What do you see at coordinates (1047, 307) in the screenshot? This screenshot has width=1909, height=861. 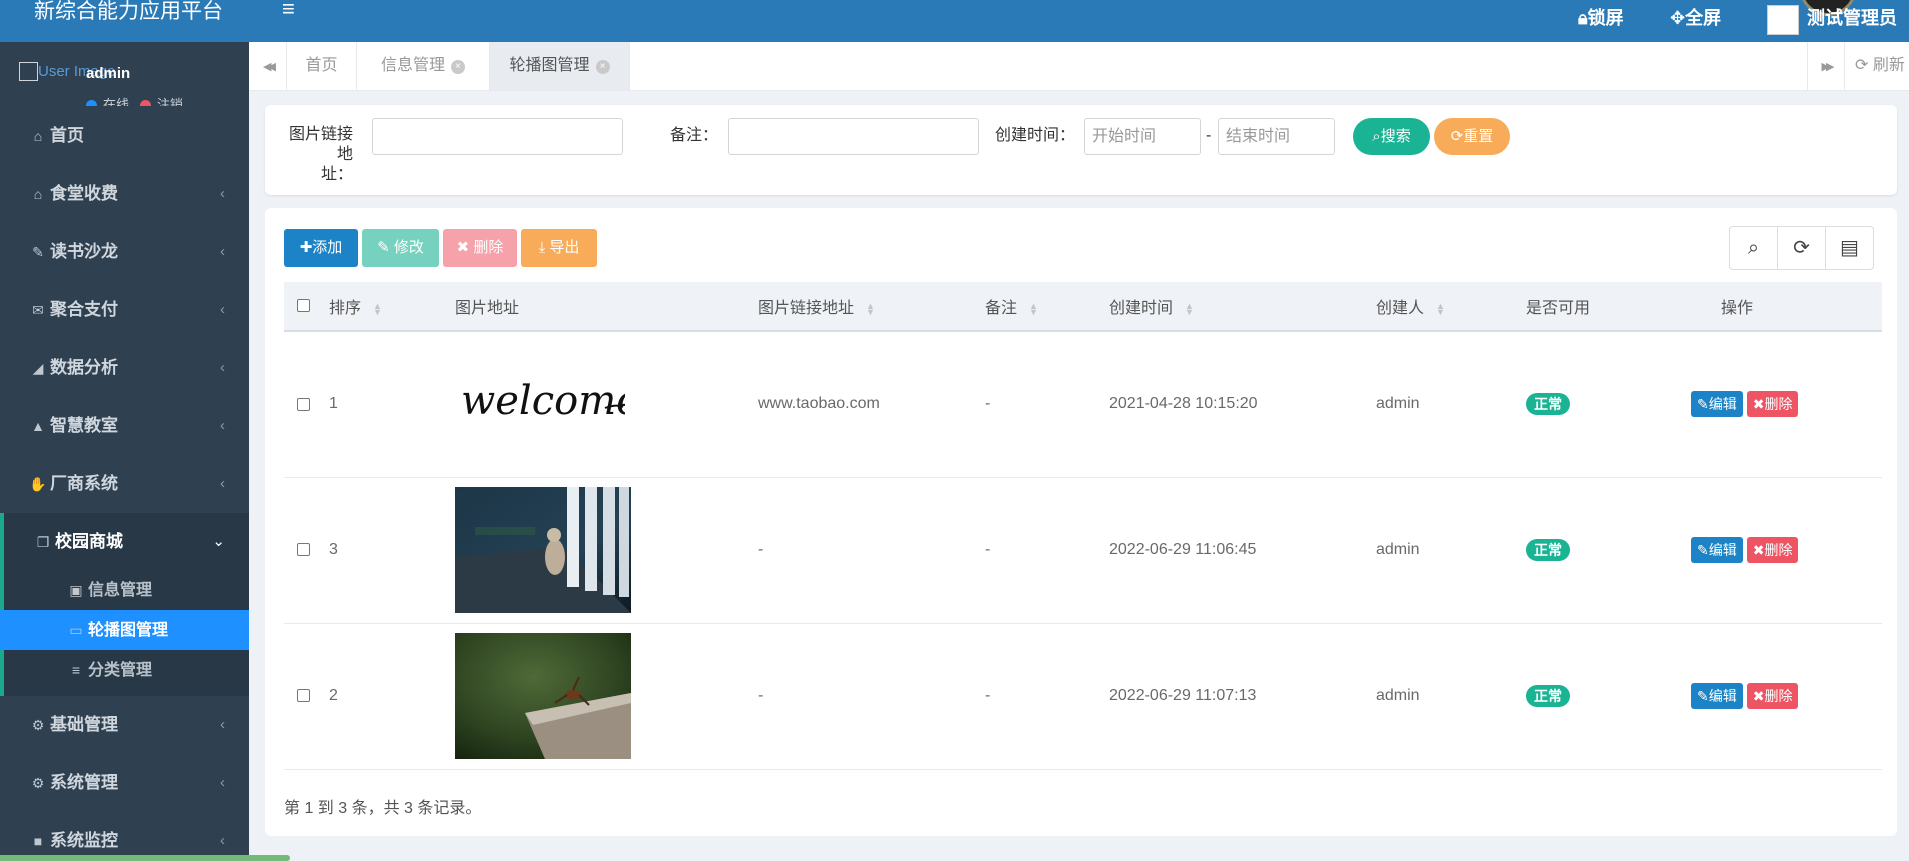 I see `col-remark: 备注 ▲ ▼` at bounding box center [1047, 307].